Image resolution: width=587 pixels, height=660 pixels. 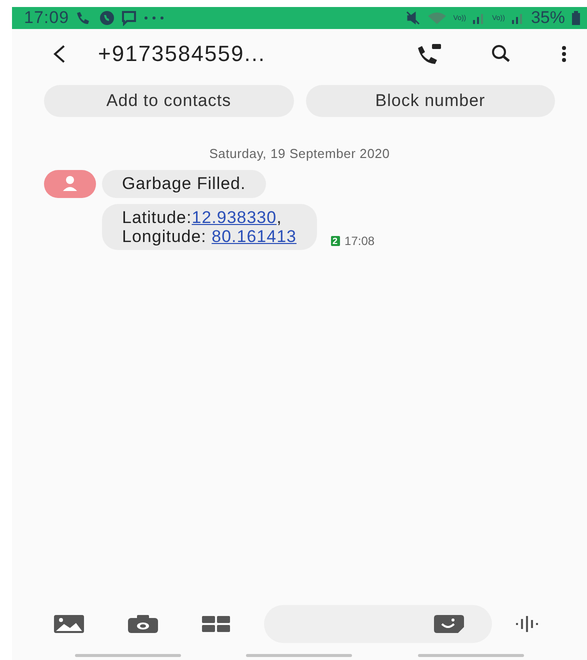 I want to click on battery-level: 35%, so click(x=547, y=18).